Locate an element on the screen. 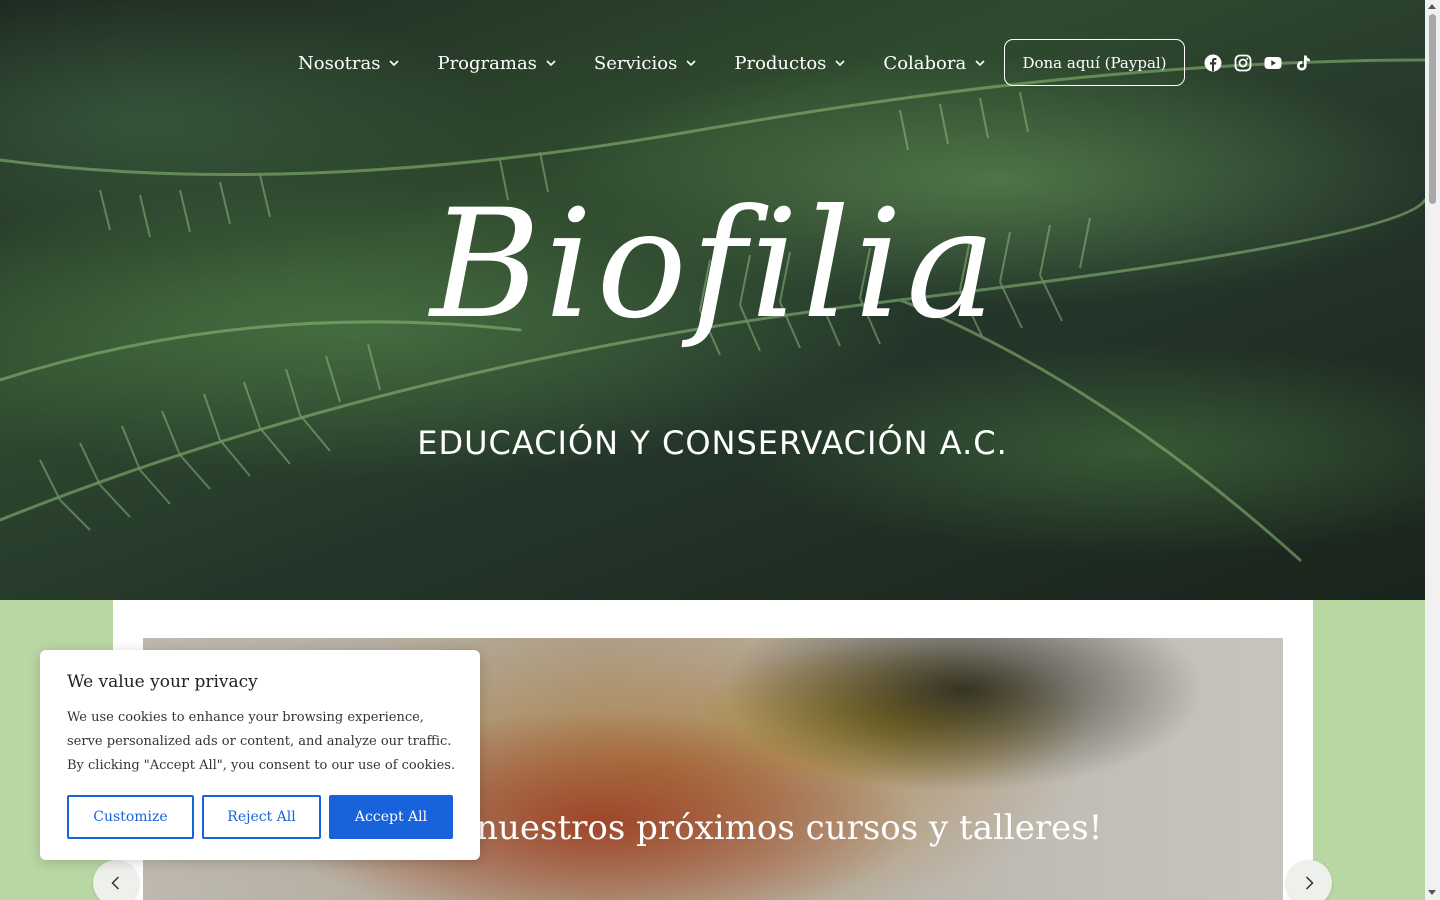 This screenshot has height=900, width=1440. nav-item-productos: Productos is located at coordinates (789, 63).